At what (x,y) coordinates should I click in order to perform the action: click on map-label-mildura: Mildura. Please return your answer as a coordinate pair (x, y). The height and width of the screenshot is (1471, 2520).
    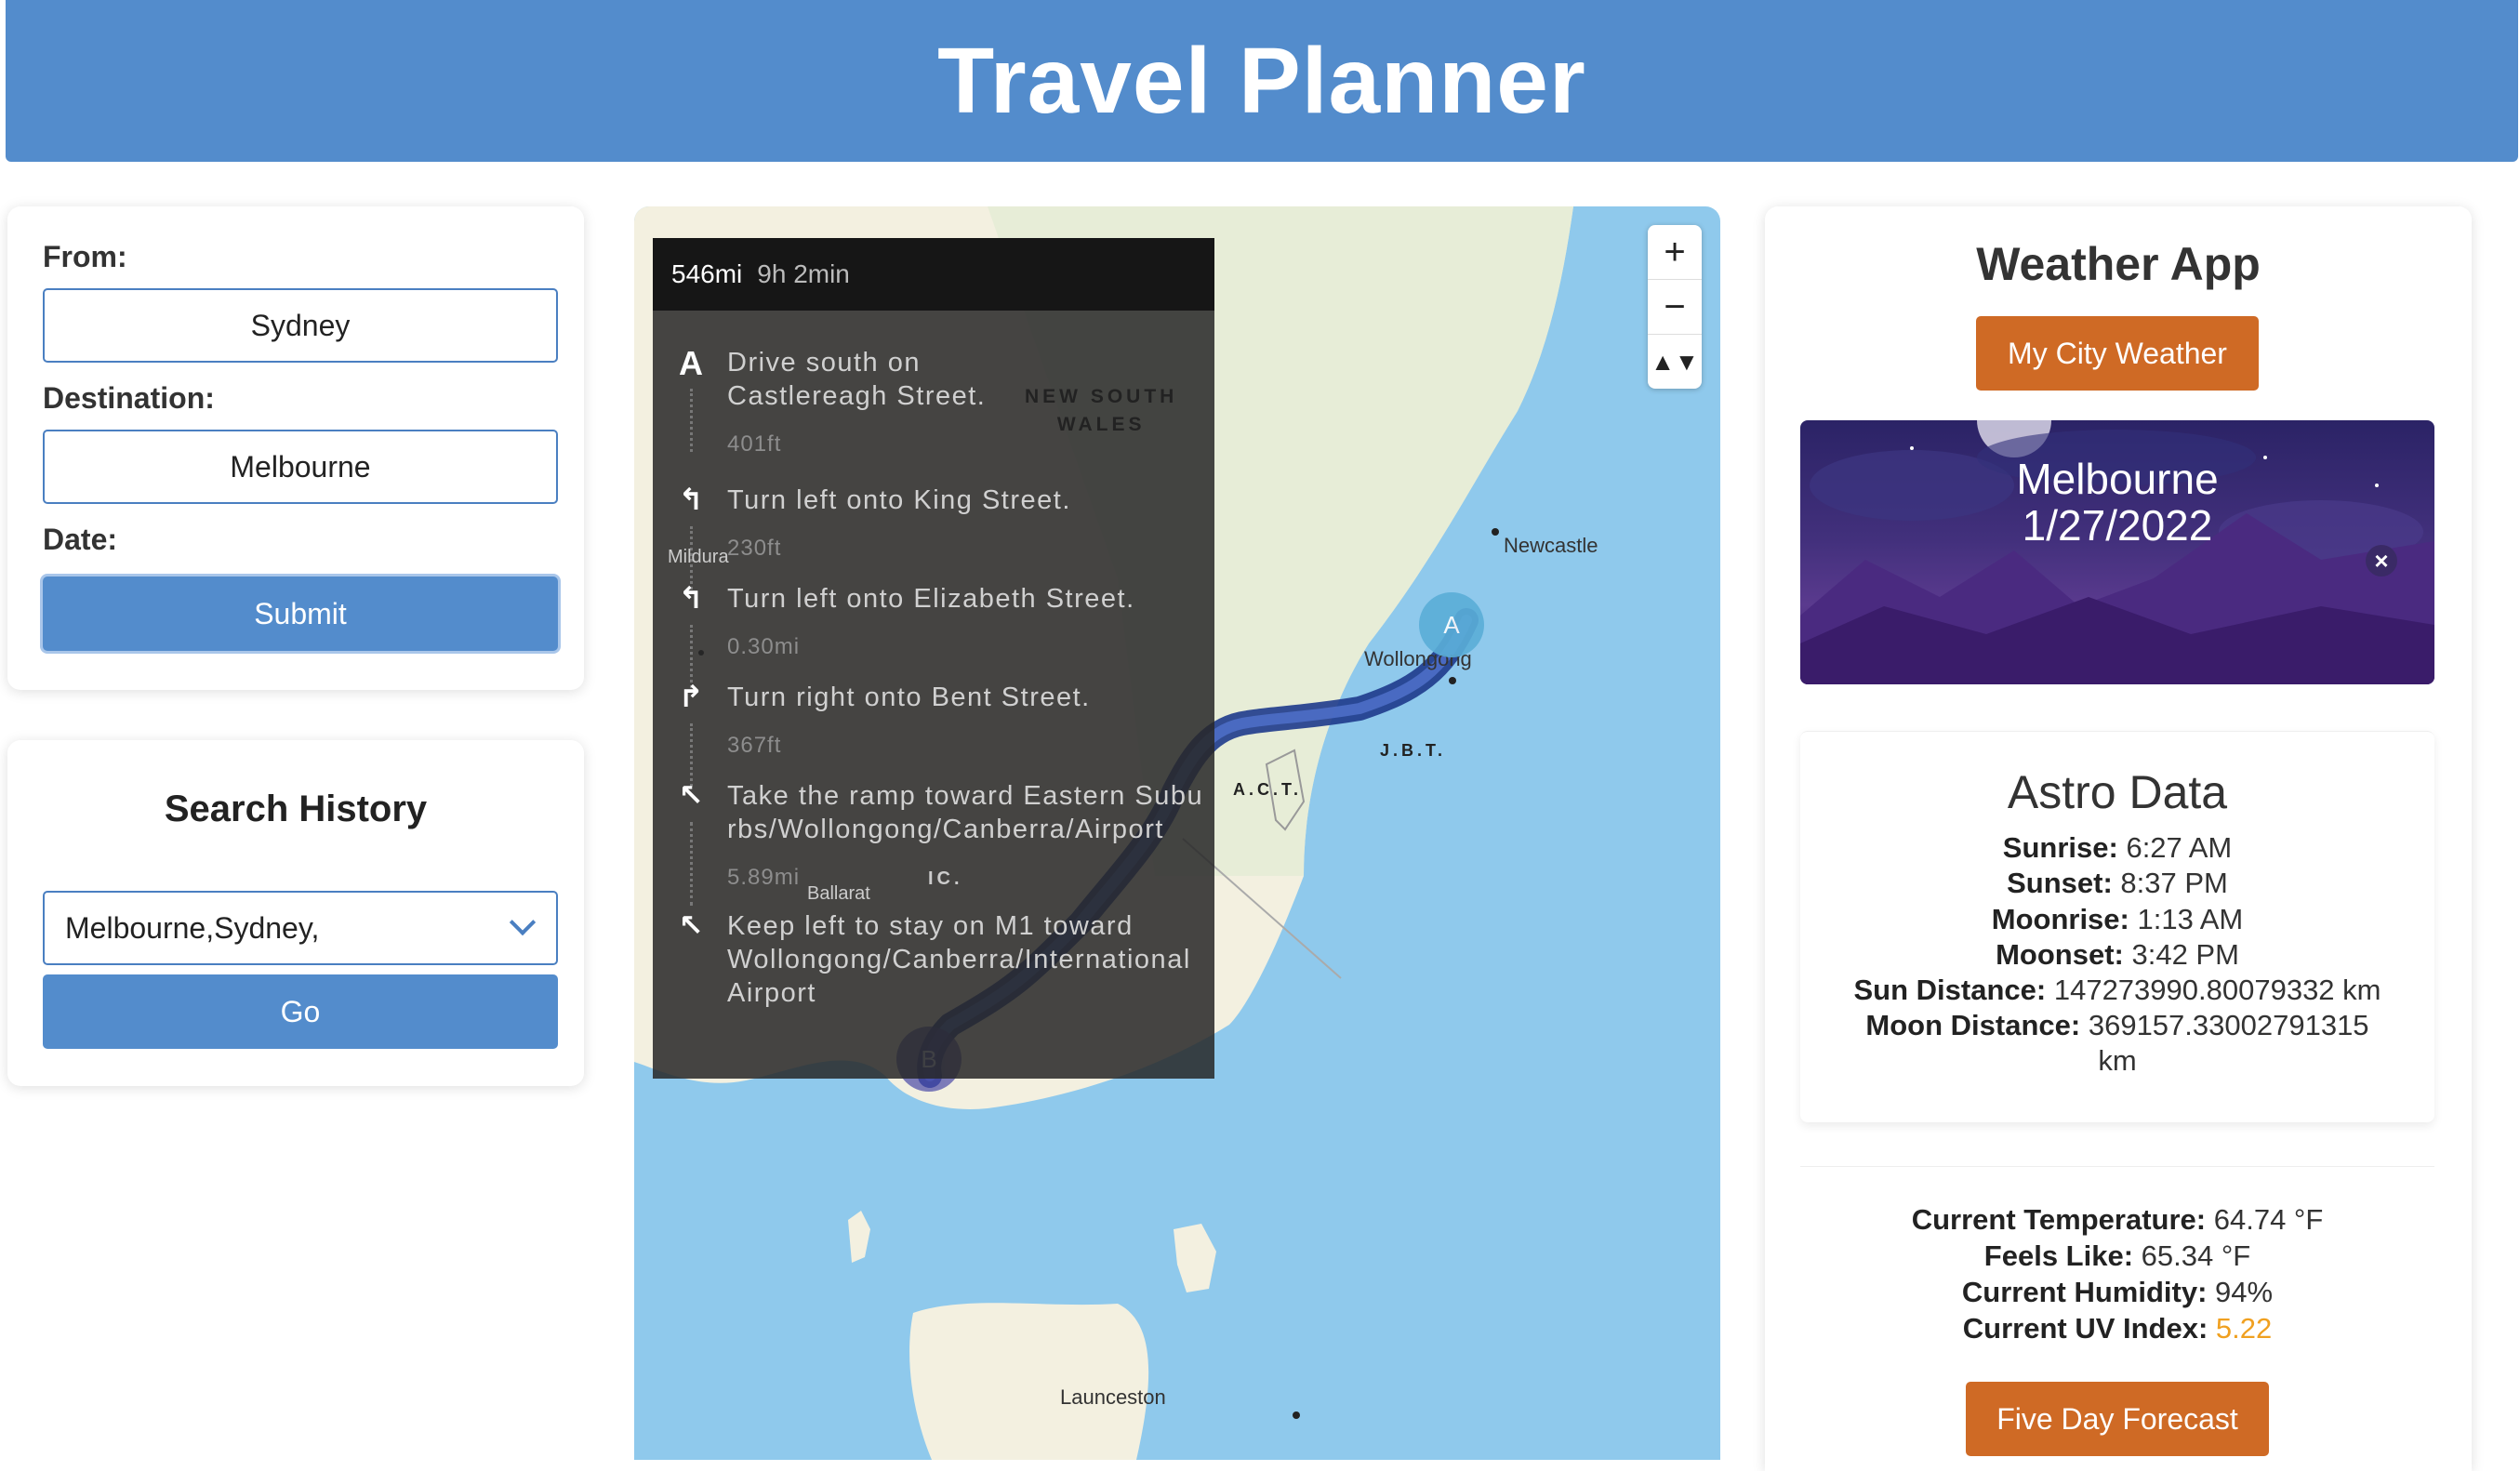
    Looking at the image, I should click on (698, 557).